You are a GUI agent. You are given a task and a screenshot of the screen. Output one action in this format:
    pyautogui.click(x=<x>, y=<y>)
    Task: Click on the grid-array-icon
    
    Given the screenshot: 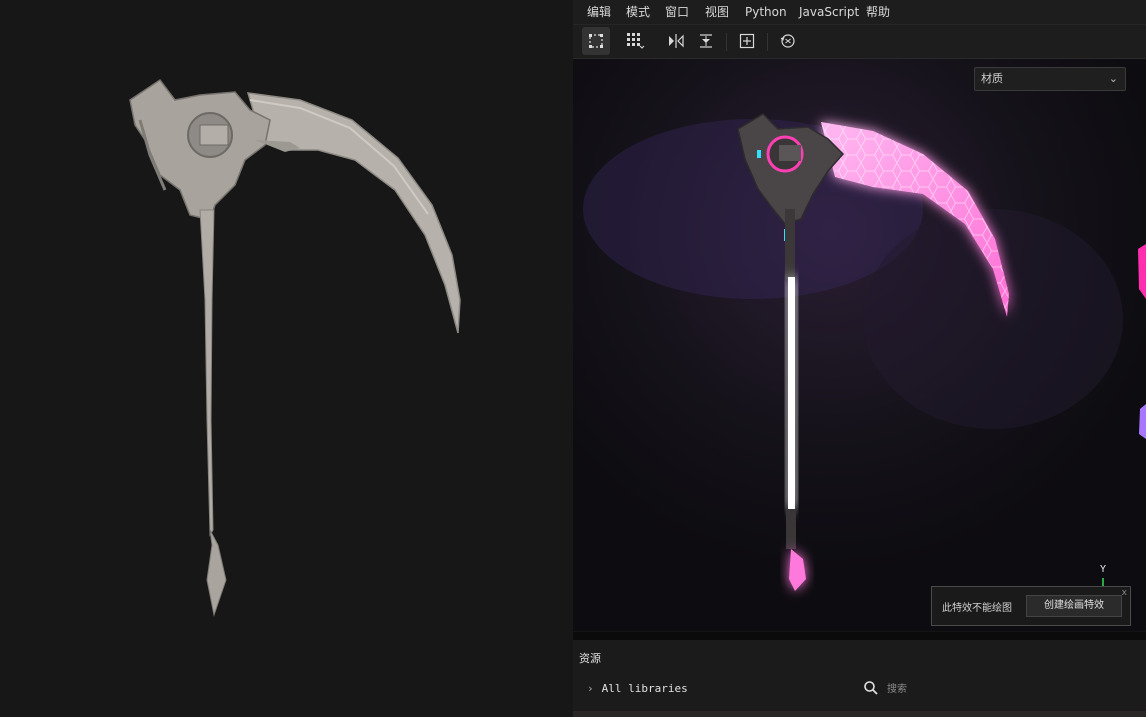 What is the action you would take?
    pyautogui.click(x=636, y=41)
    